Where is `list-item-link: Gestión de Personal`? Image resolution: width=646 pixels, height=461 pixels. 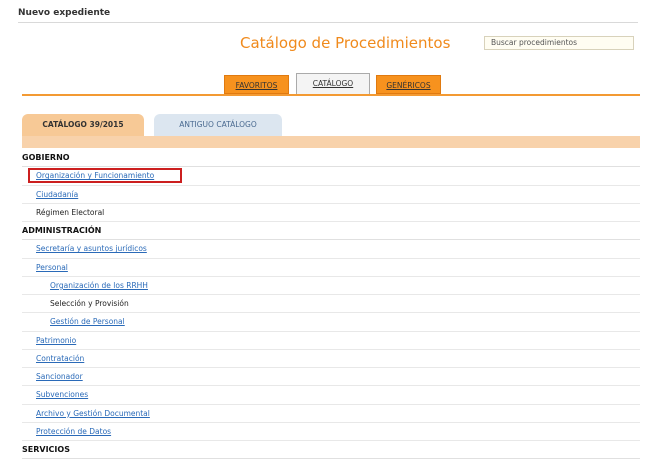
list-item-link: Gestión de Personal is located at coordinates (87, 321).